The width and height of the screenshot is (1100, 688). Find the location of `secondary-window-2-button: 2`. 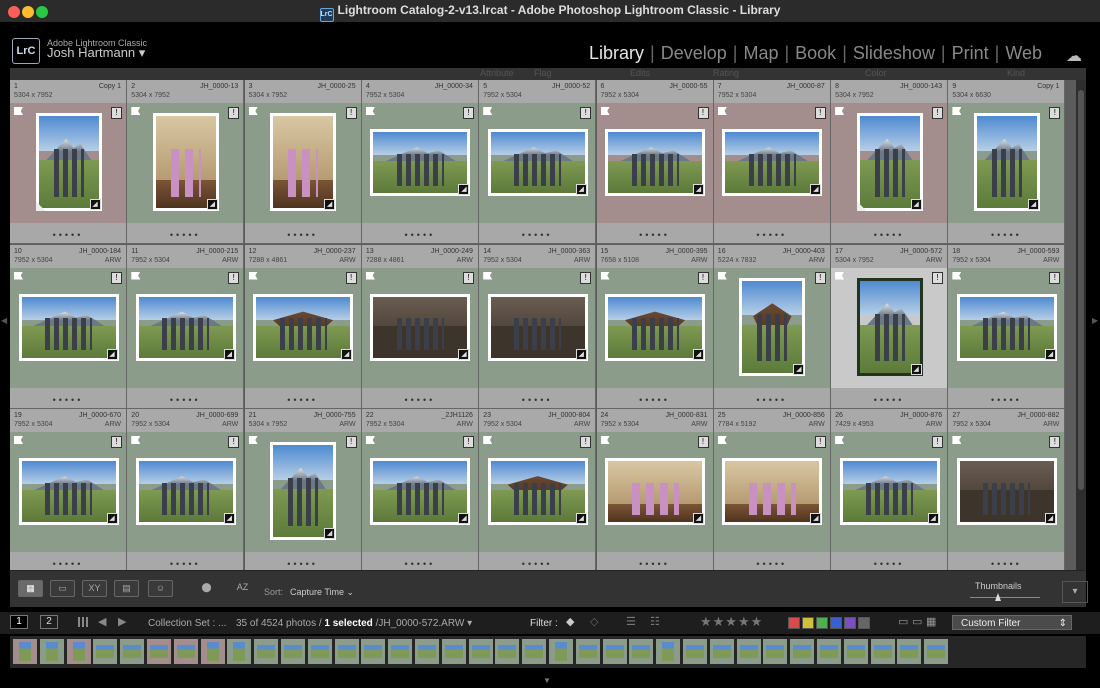

secondary-window-2-button: 2 is located at coordinates (49, 622).